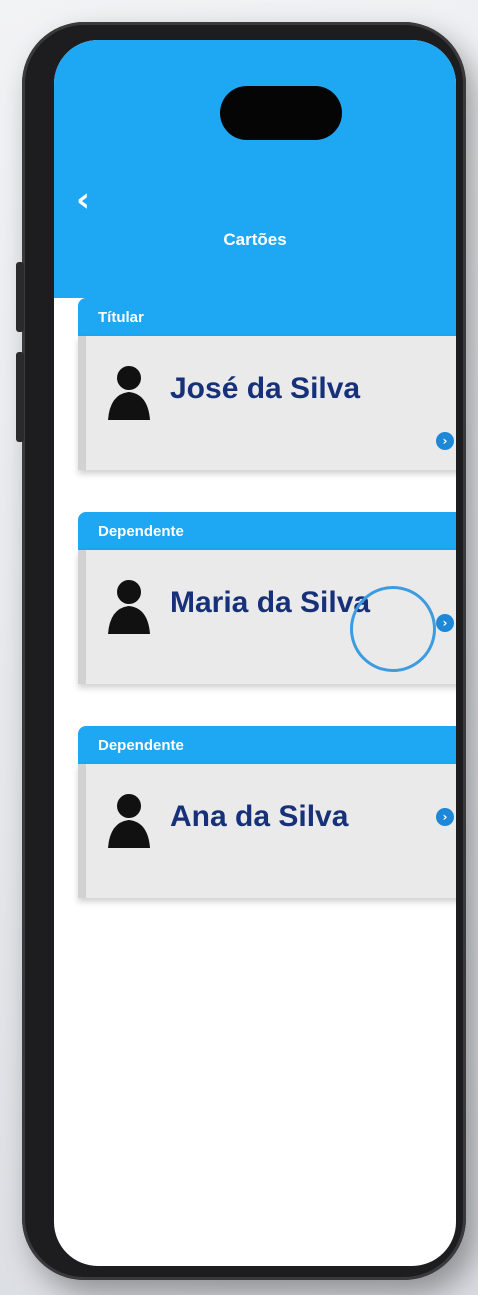 The width and height of the screenshot is (478, 1295). What do you see at coordinates (83, 200) in the screenshot?
I see `chevron-left-icon: ‹` at bounding box center [83, 200].